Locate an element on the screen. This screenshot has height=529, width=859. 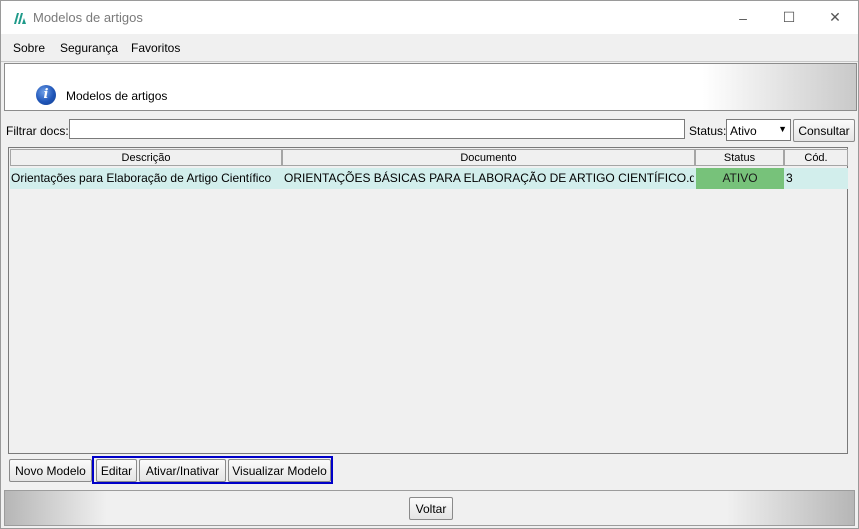
column-header-descricao: Descrição is located at coordinates (146, 157).